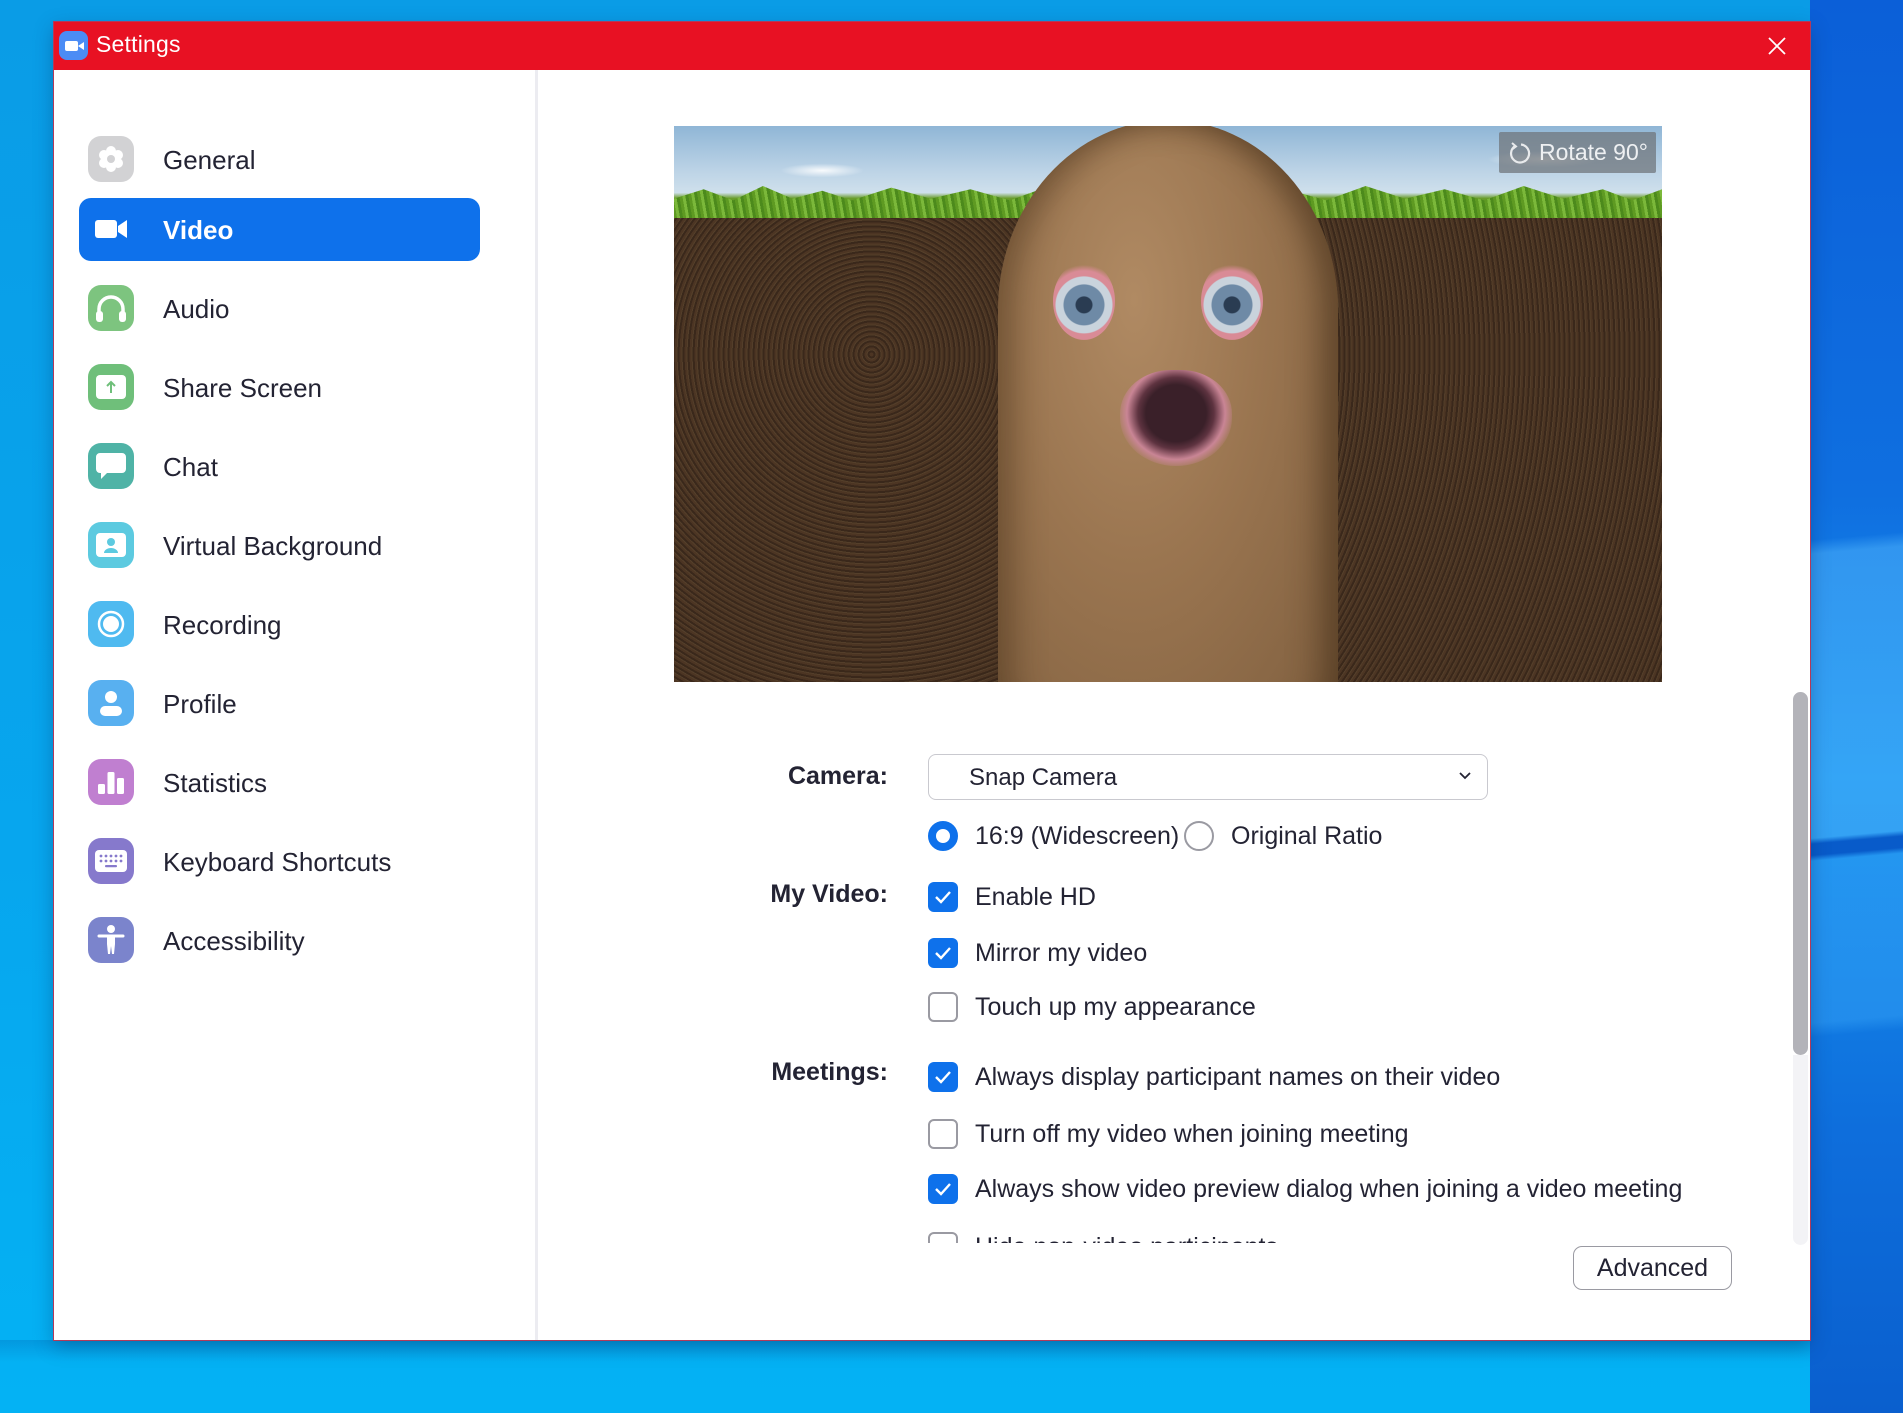 The height and width of the screenshot is (1413, 1903). Describe the element at coordinates (943, 836) in the screenshot. I see `radio-selected-icon` at that location.